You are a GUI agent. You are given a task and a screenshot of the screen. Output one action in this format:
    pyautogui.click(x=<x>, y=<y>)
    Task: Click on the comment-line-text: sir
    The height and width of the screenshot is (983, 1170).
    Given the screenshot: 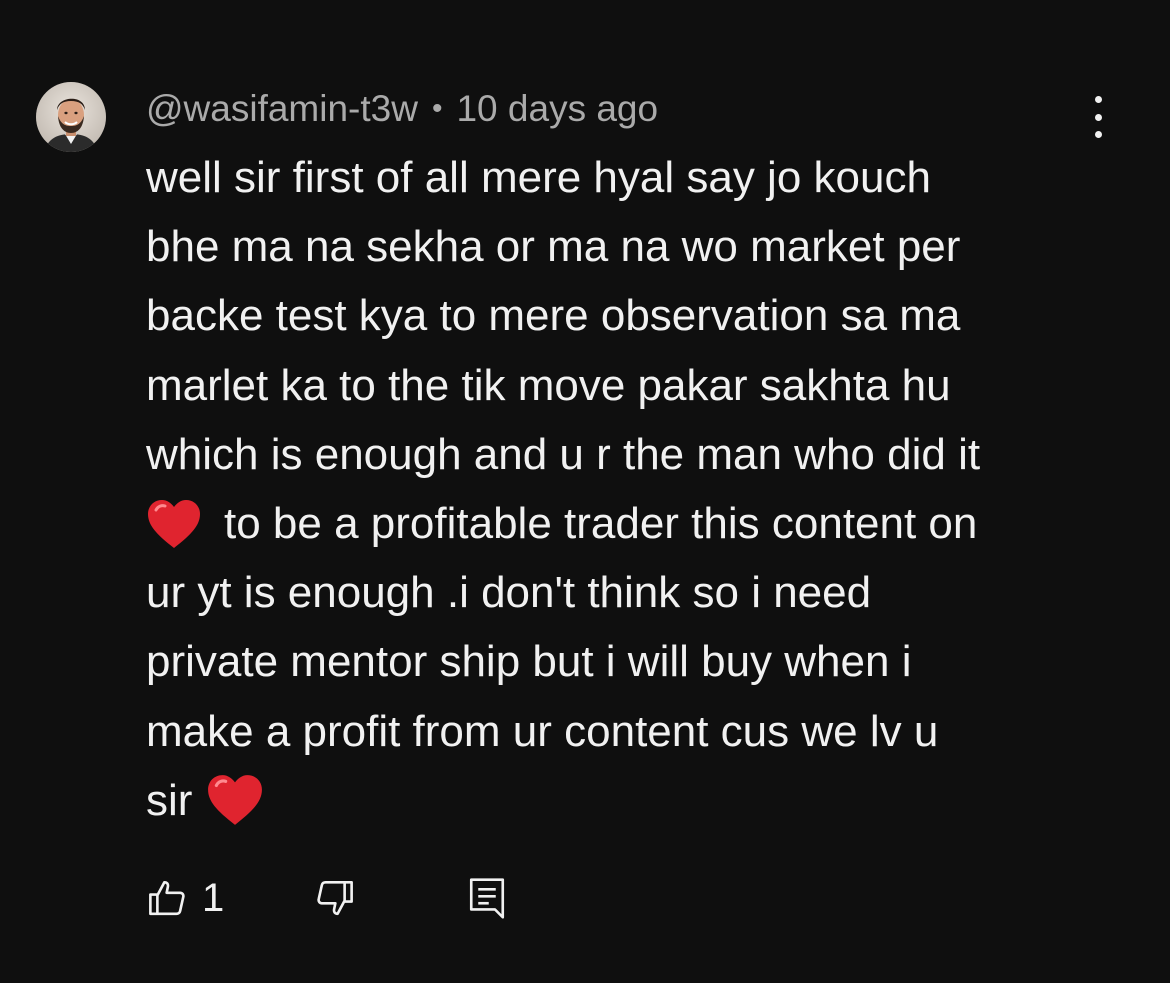 What is the action you would take?
    pyautogui.click(x=169, y=800)
    